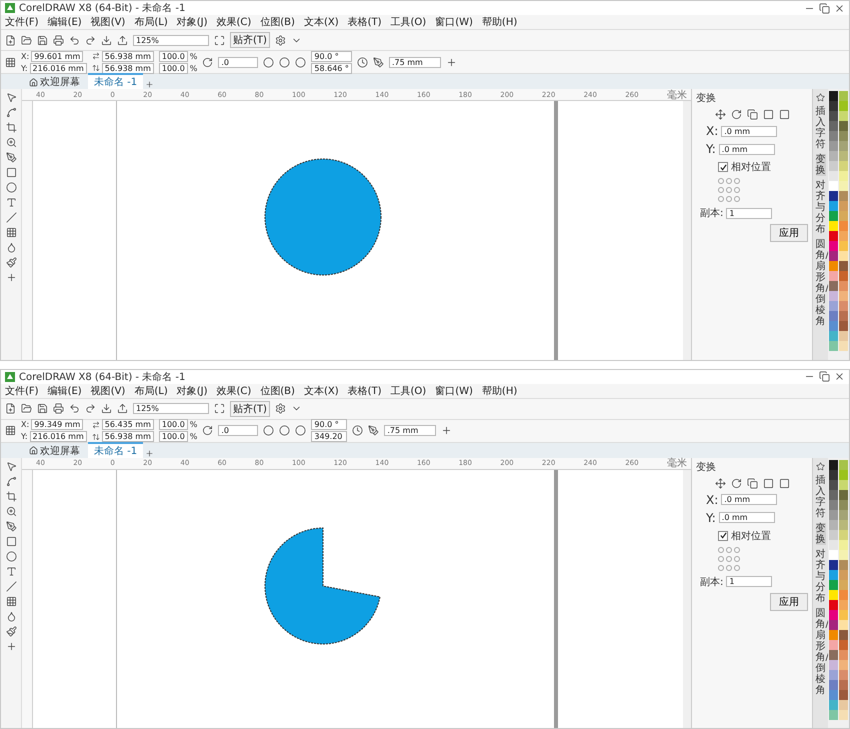 The width and height of the screenshot is (850, 729). What do you see at coordinates (57, 56) in the screenshot?
I see `x-position-field: 99.601 mm` at bounding box center [57, 56].